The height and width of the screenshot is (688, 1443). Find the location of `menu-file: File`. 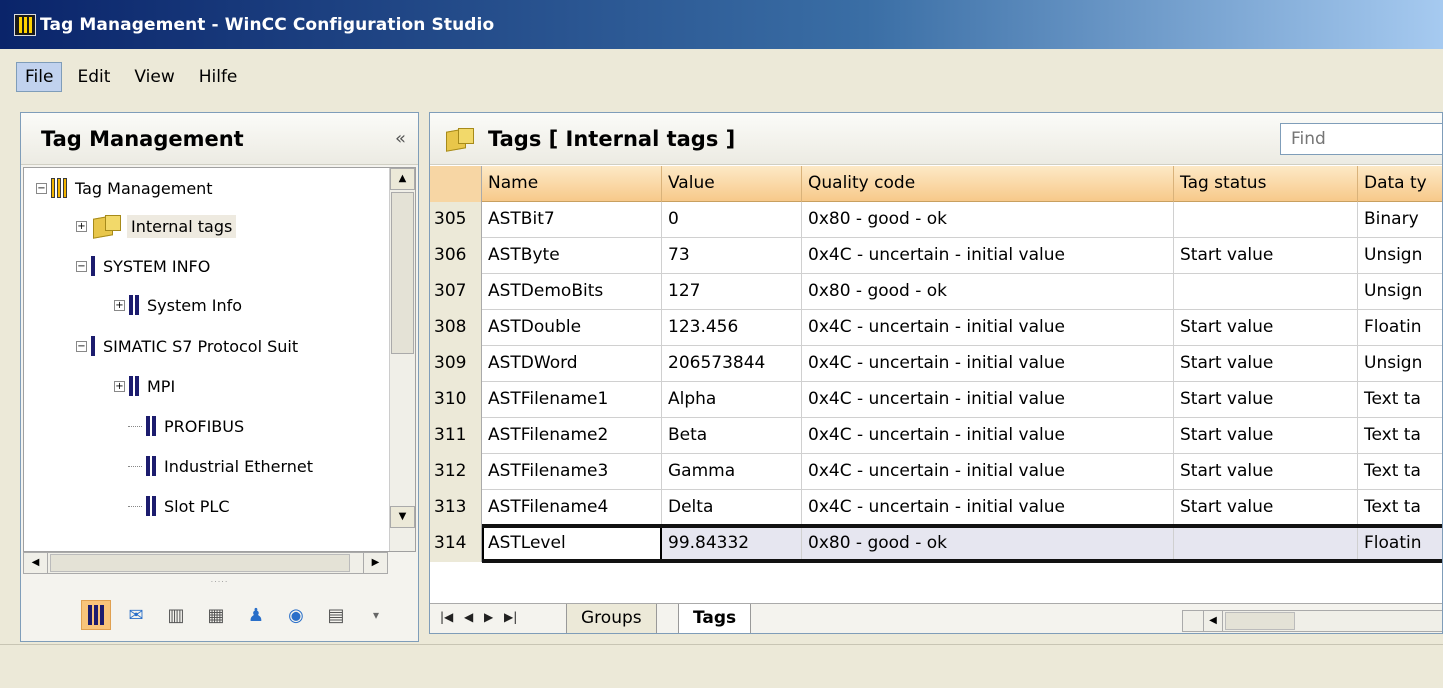

menu-file: File is located at coordinates (39, 77).